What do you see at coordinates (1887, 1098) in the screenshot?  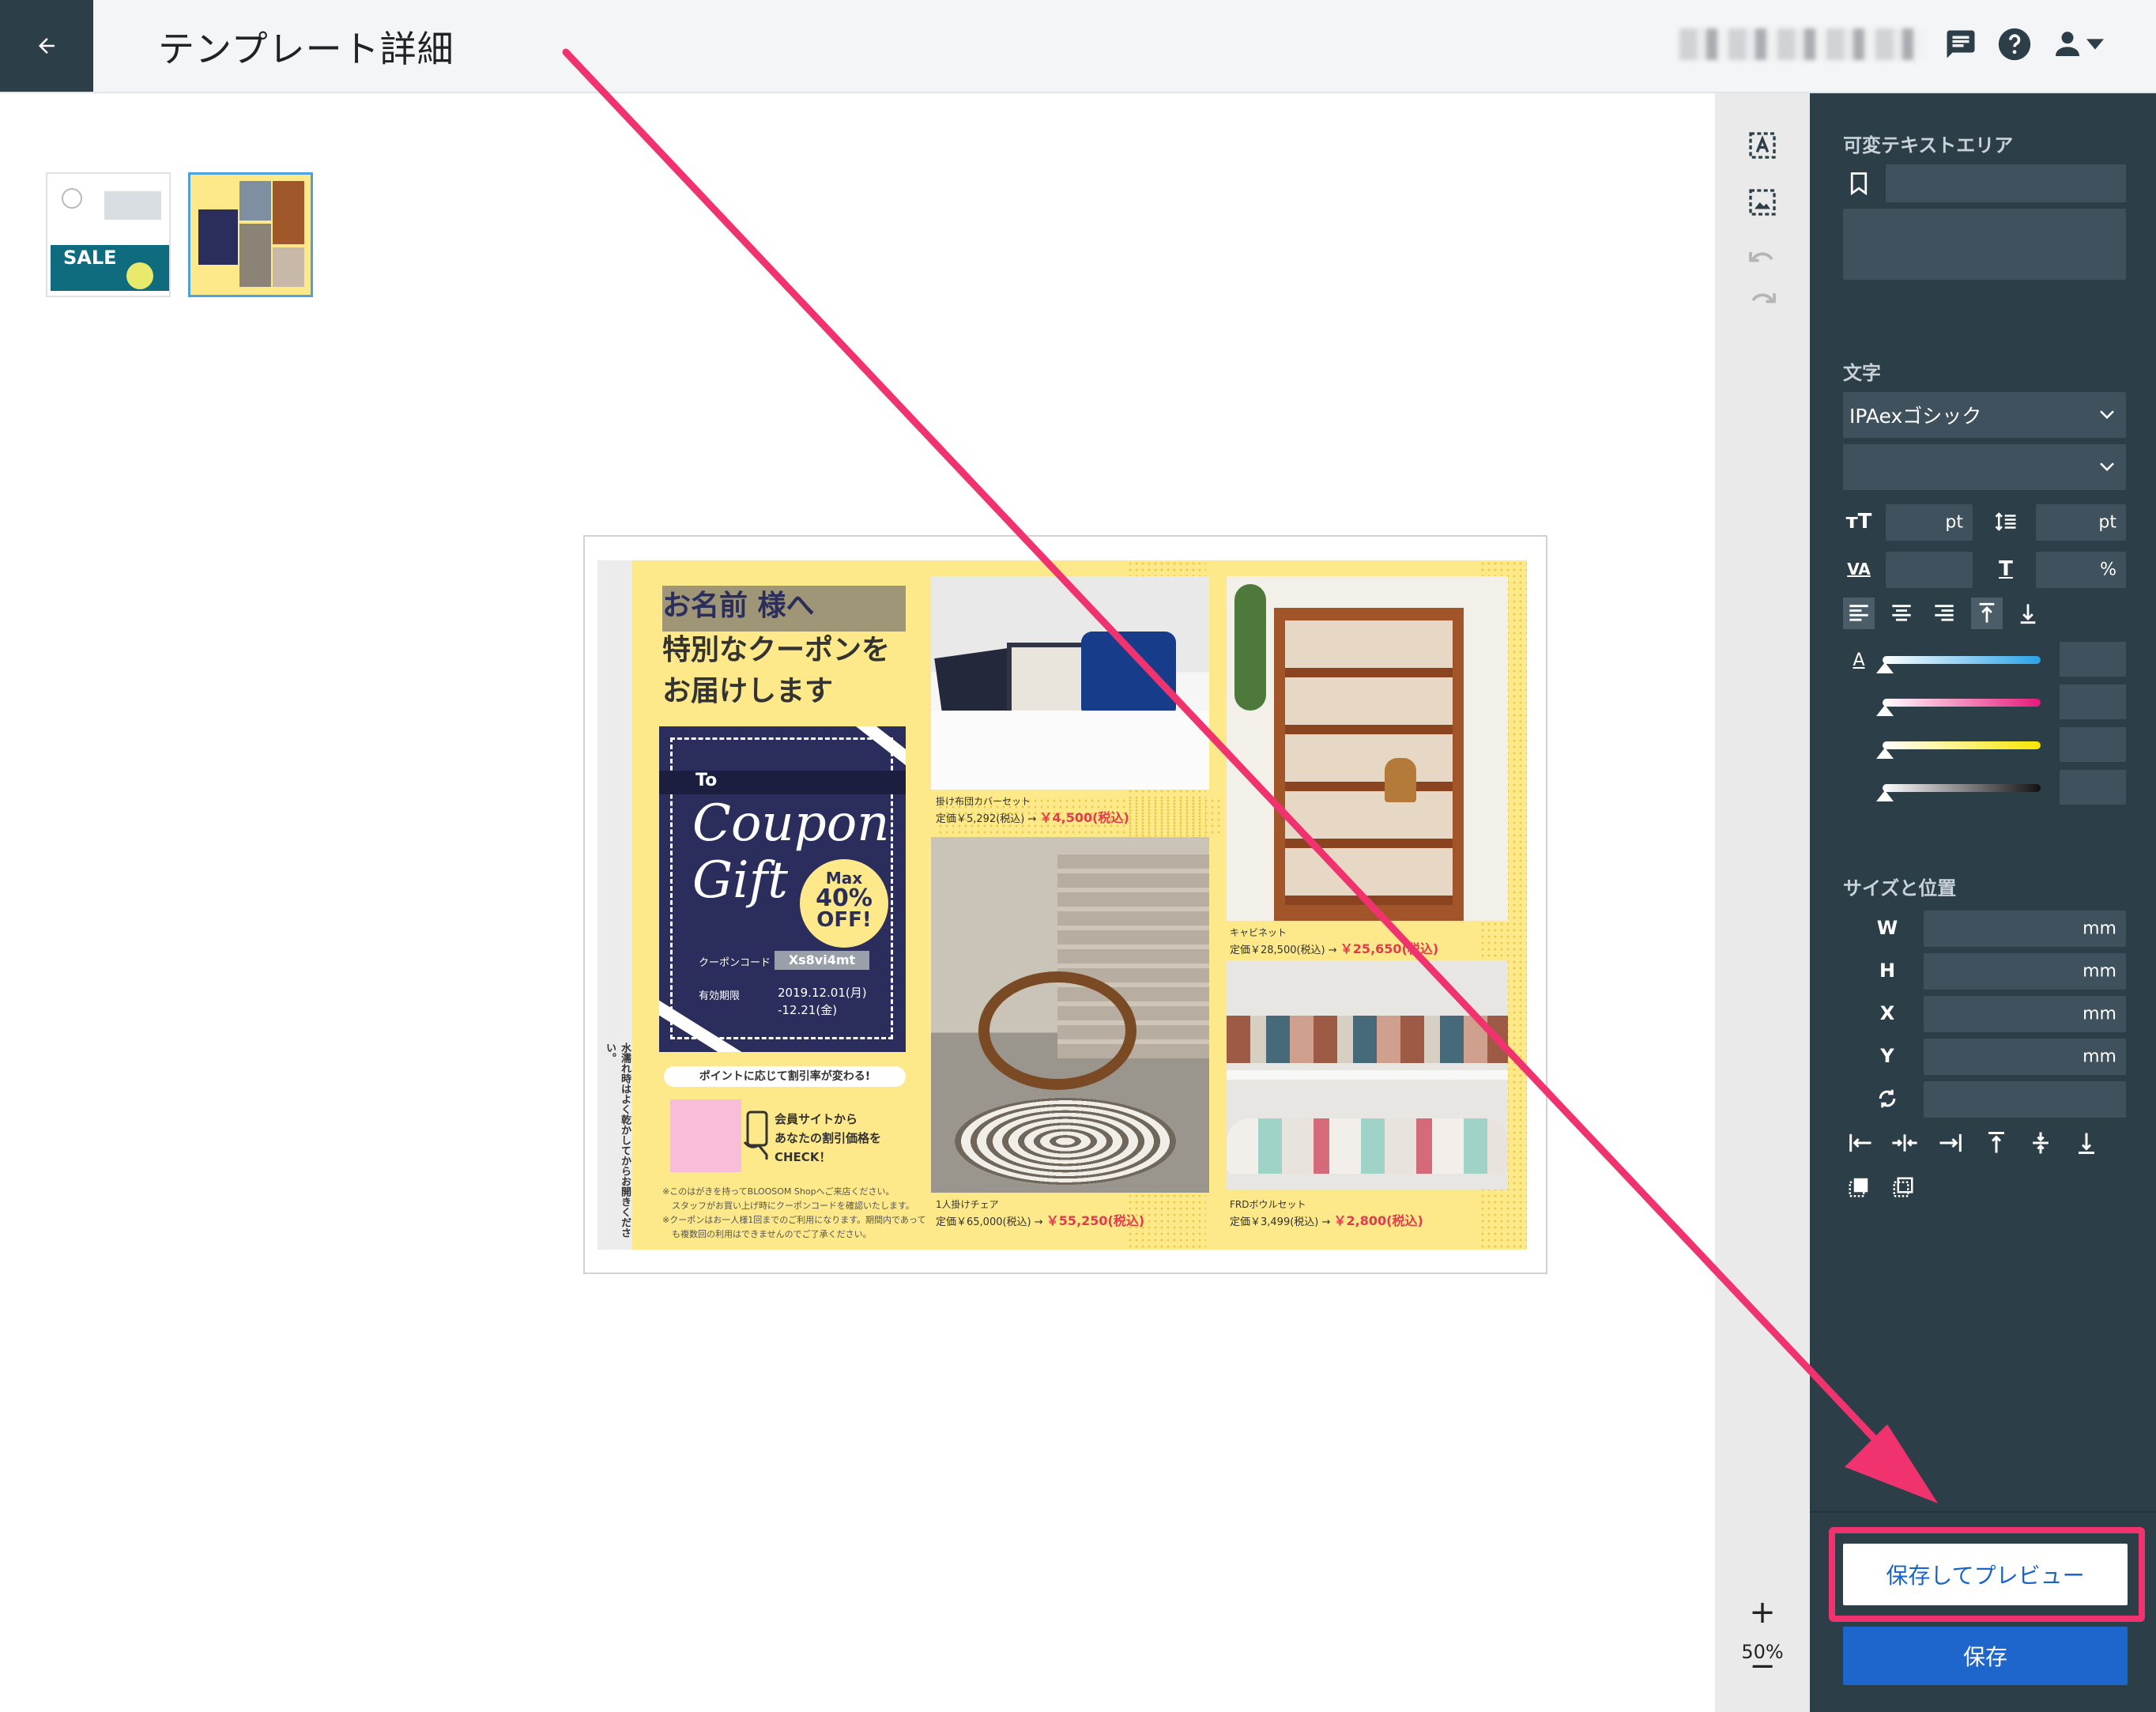 I see `rotation-label` at bounding box center [1887, 1098].